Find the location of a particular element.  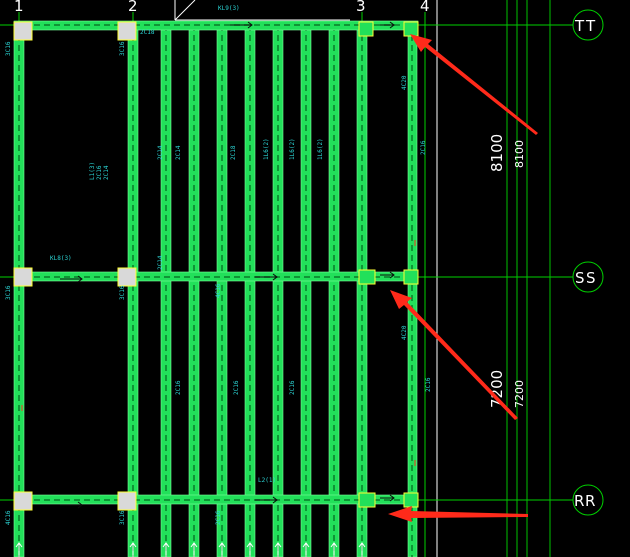

axis-label-4: 4 is located at coordinates (425, 7).